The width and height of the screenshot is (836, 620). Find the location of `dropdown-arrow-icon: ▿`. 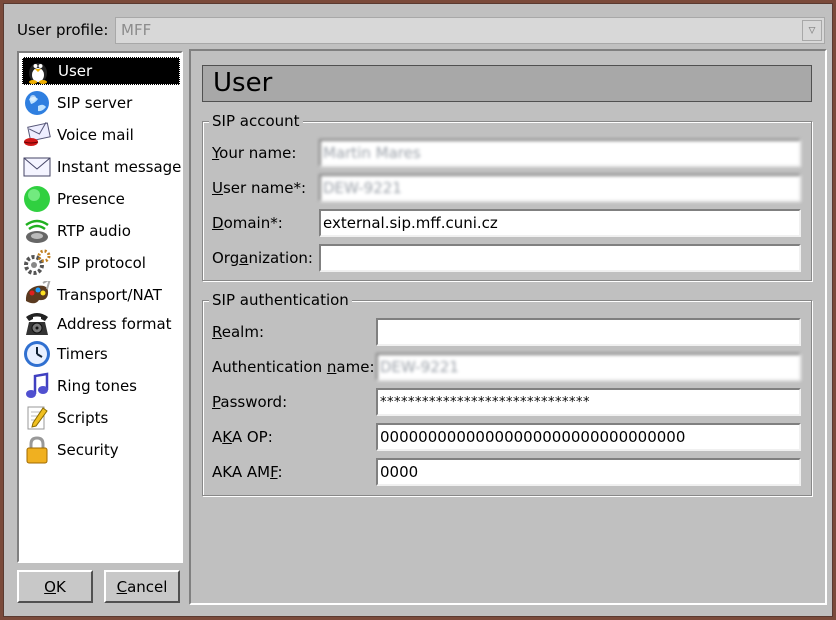

dropdown-arrow-icon: ▿ is located at coordinates (812, 30).